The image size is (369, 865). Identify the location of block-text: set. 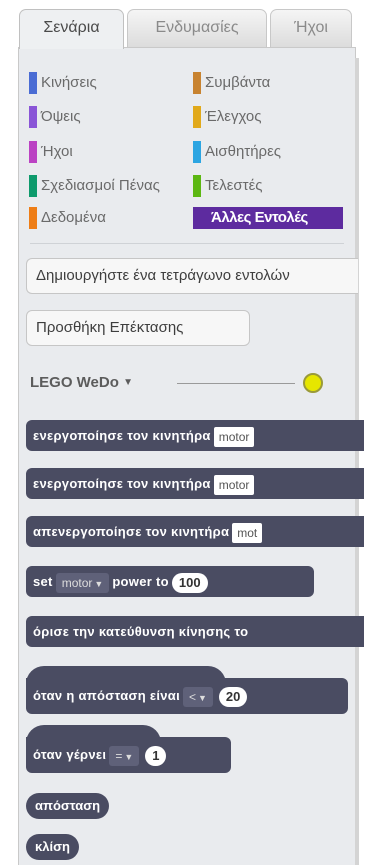
(43, 581).